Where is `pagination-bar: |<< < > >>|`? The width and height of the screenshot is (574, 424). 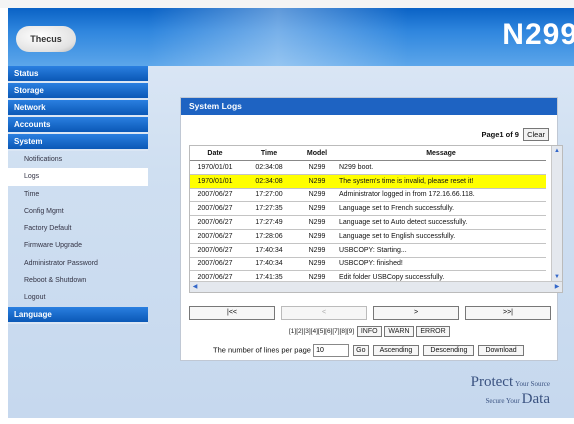
pagination-bar: |<< < > >>| is located at coordinates (370, 313).